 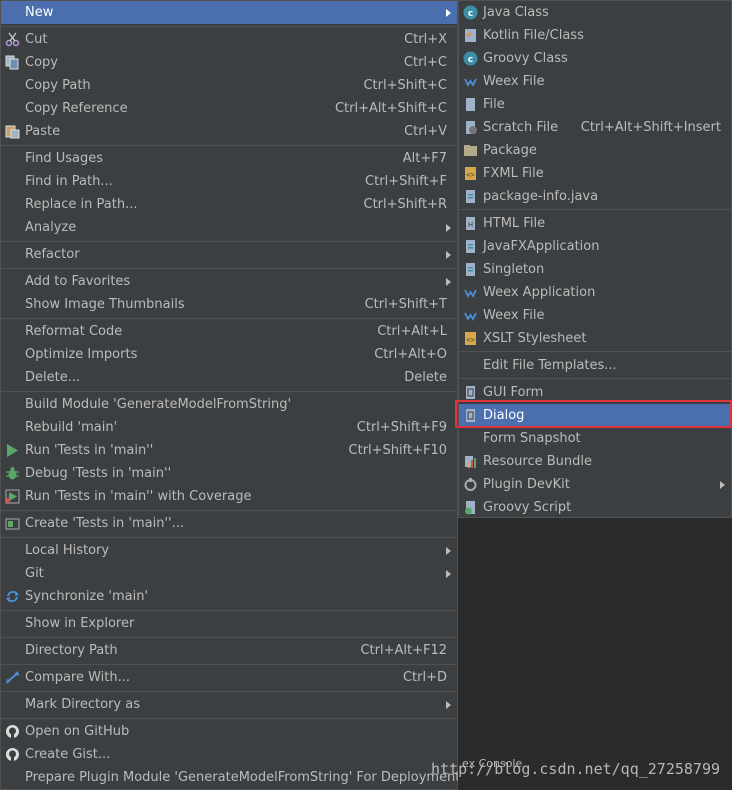 What do you see at coordinates (229, 496) in the screenshot?
I see `menu-item-run-with-coverage: Run 'Tests in 'main'' with Coverage` at bounding box center [229, 496].